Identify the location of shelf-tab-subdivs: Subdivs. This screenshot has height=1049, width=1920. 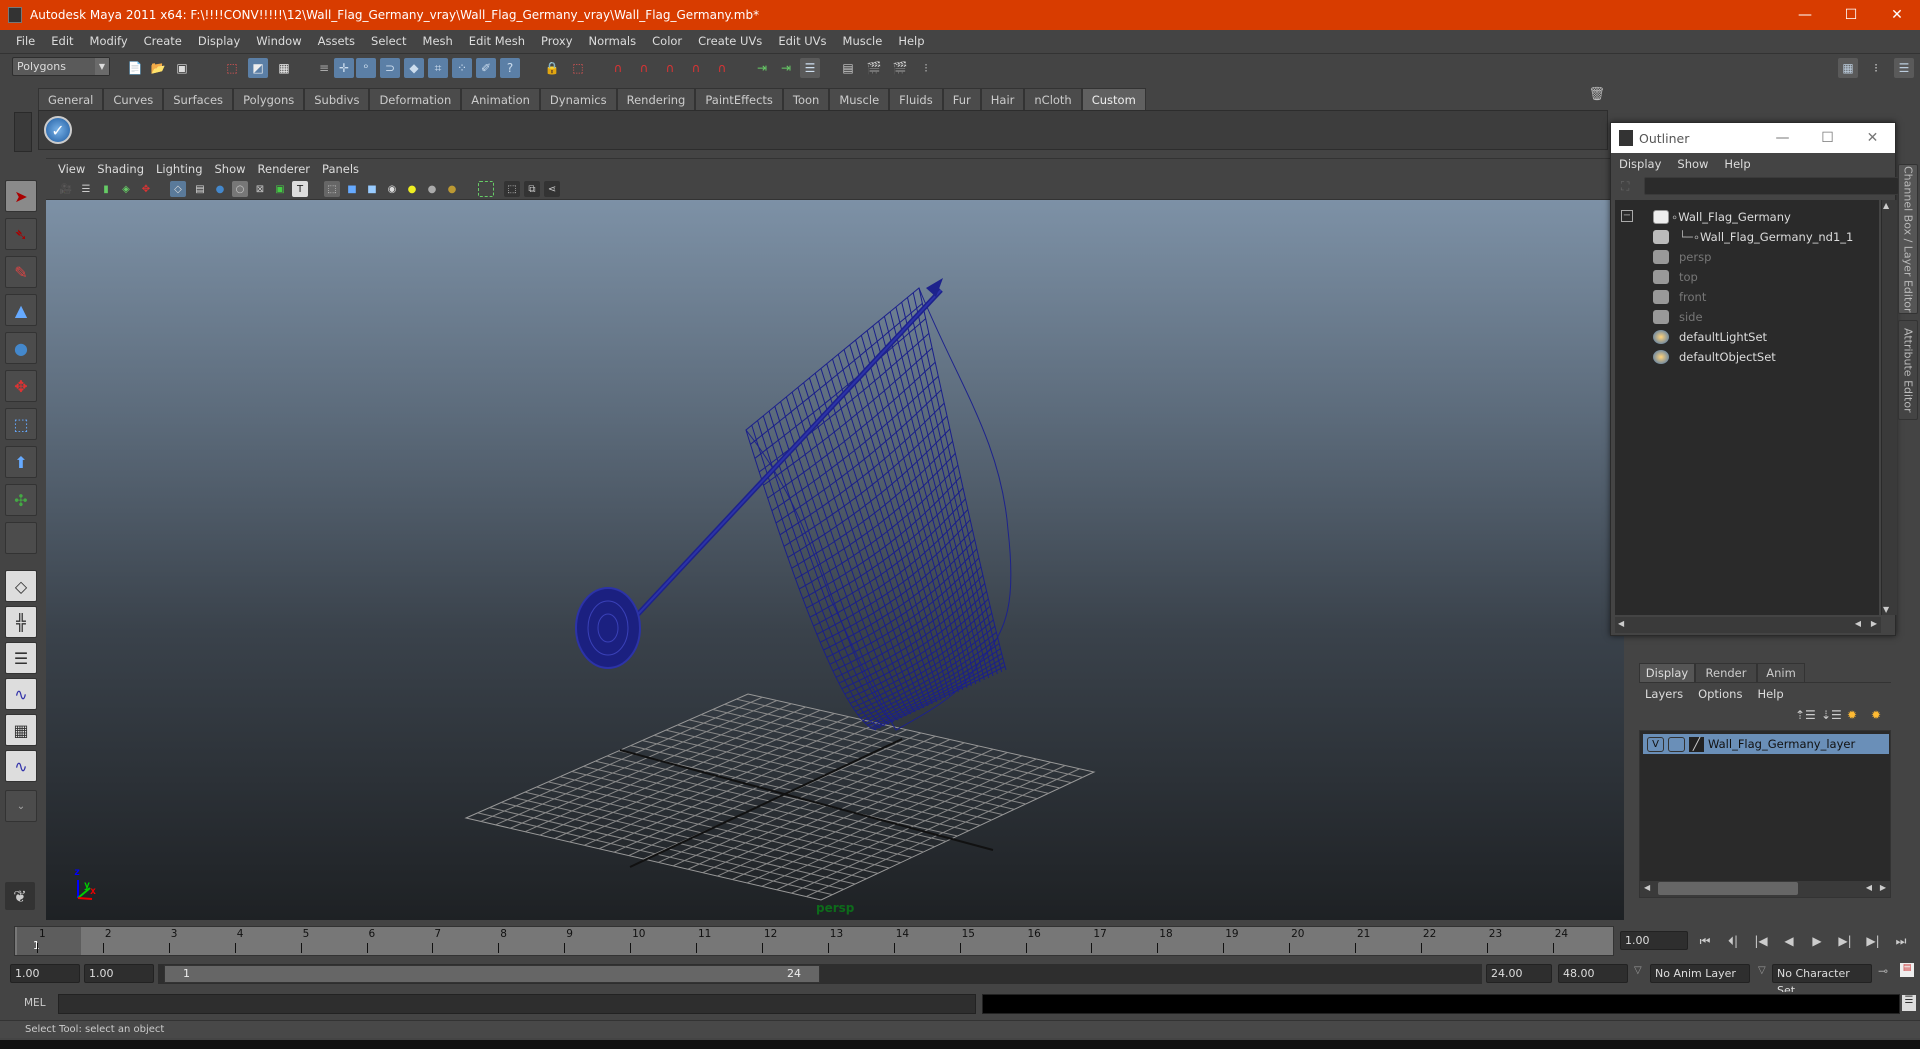
(337, 99).